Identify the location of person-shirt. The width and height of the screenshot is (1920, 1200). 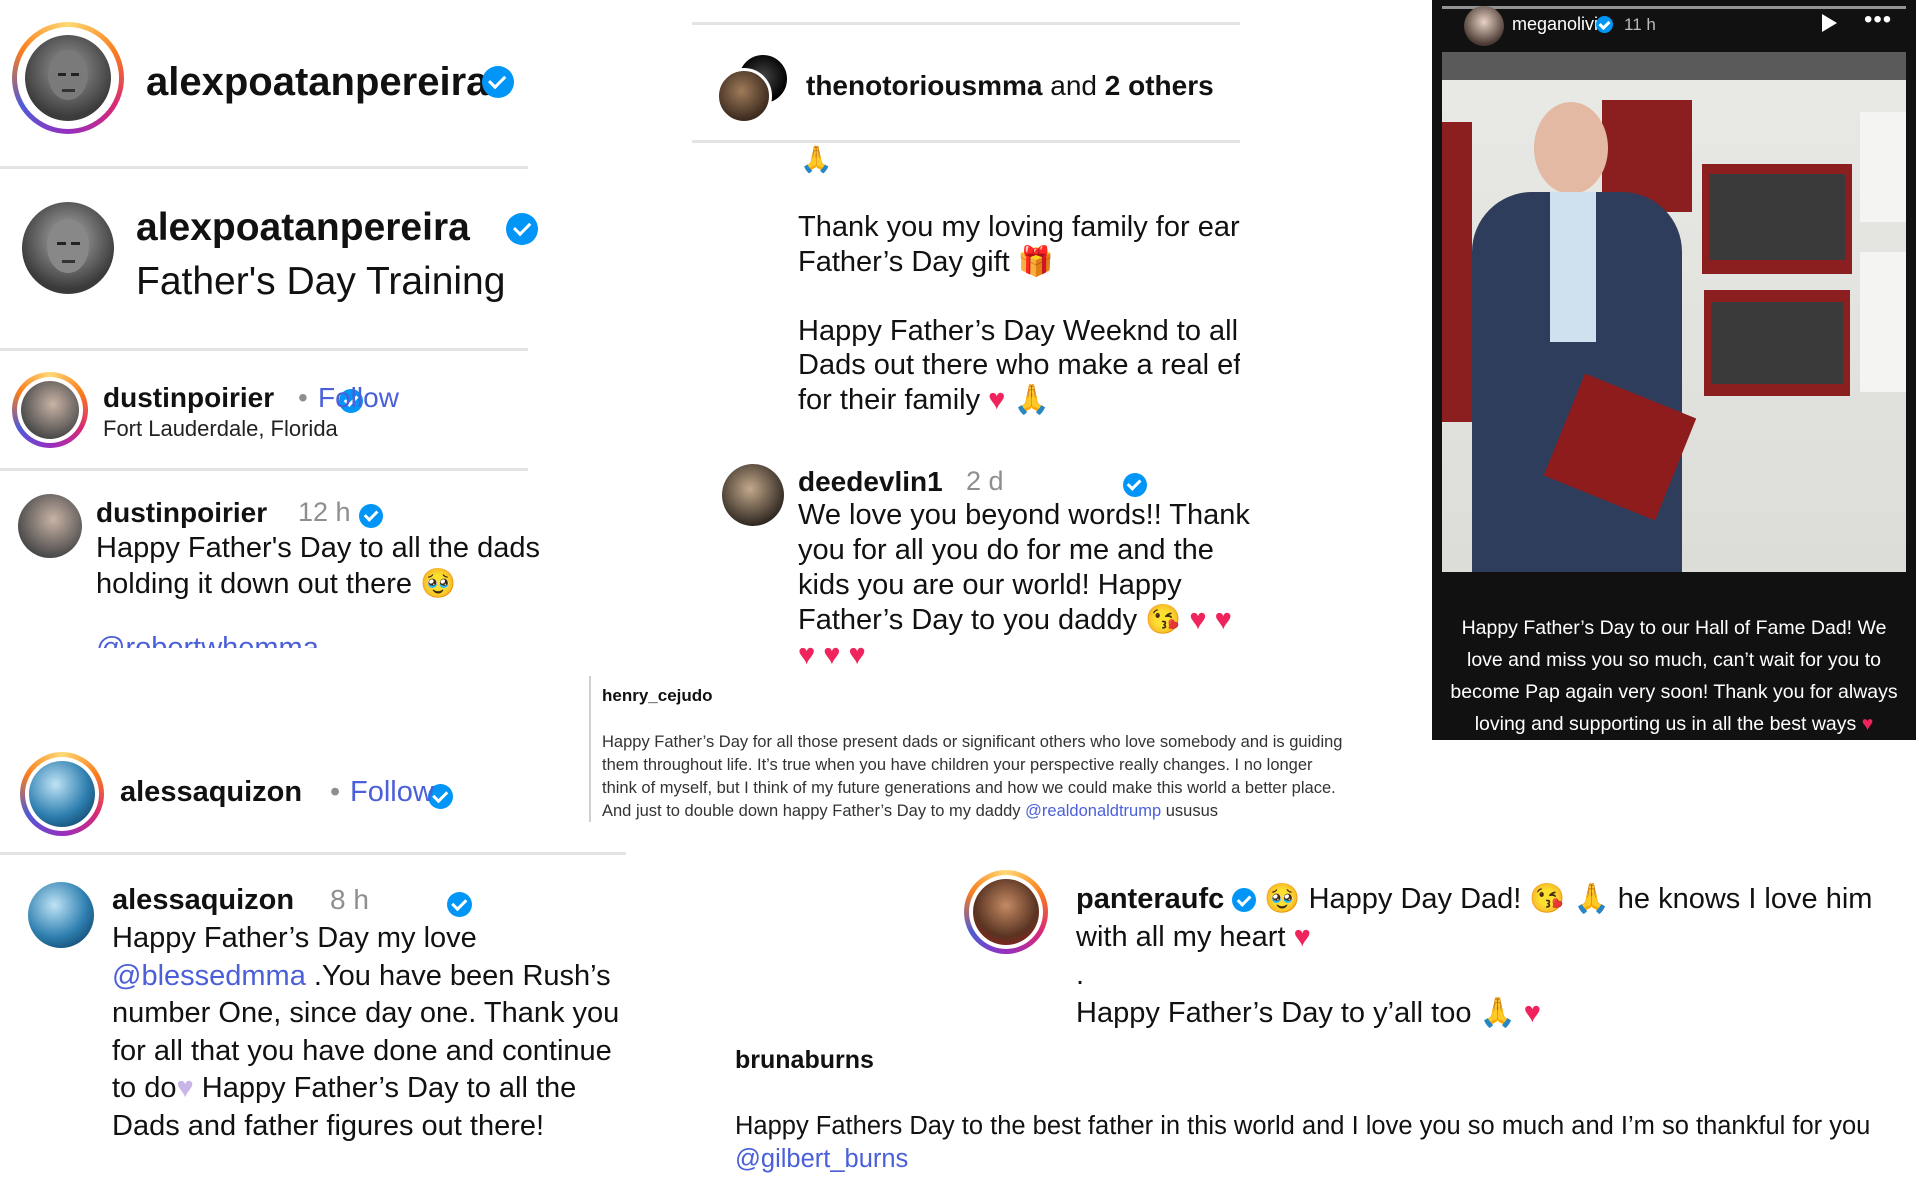
(1573, 267).